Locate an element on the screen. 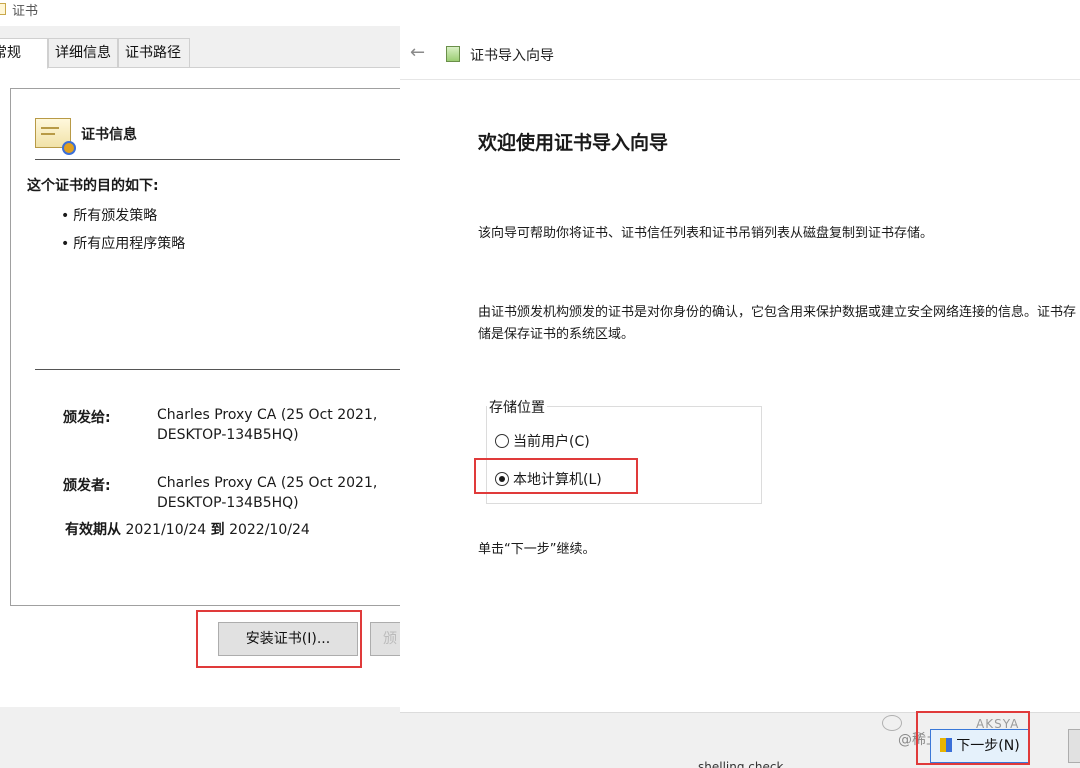 This screenshot has width=1080, height=768. purpose-list: 所有颁发策略 所有应用程序策略 is located at coordinates (123, 233).